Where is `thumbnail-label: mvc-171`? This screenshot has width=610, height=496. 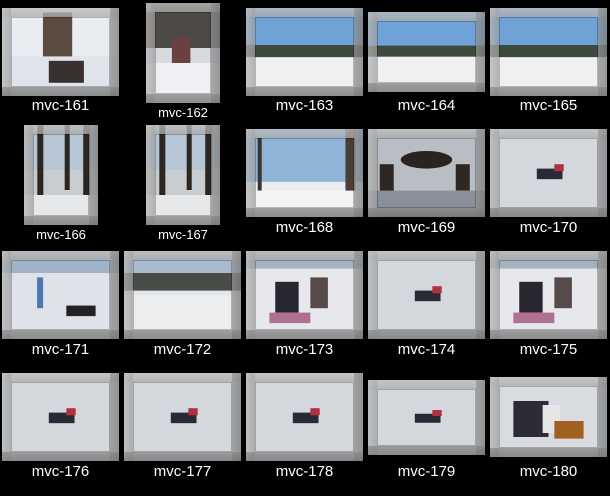 thumbnail-label: mvc-171 is located at coordinates (60, 349).